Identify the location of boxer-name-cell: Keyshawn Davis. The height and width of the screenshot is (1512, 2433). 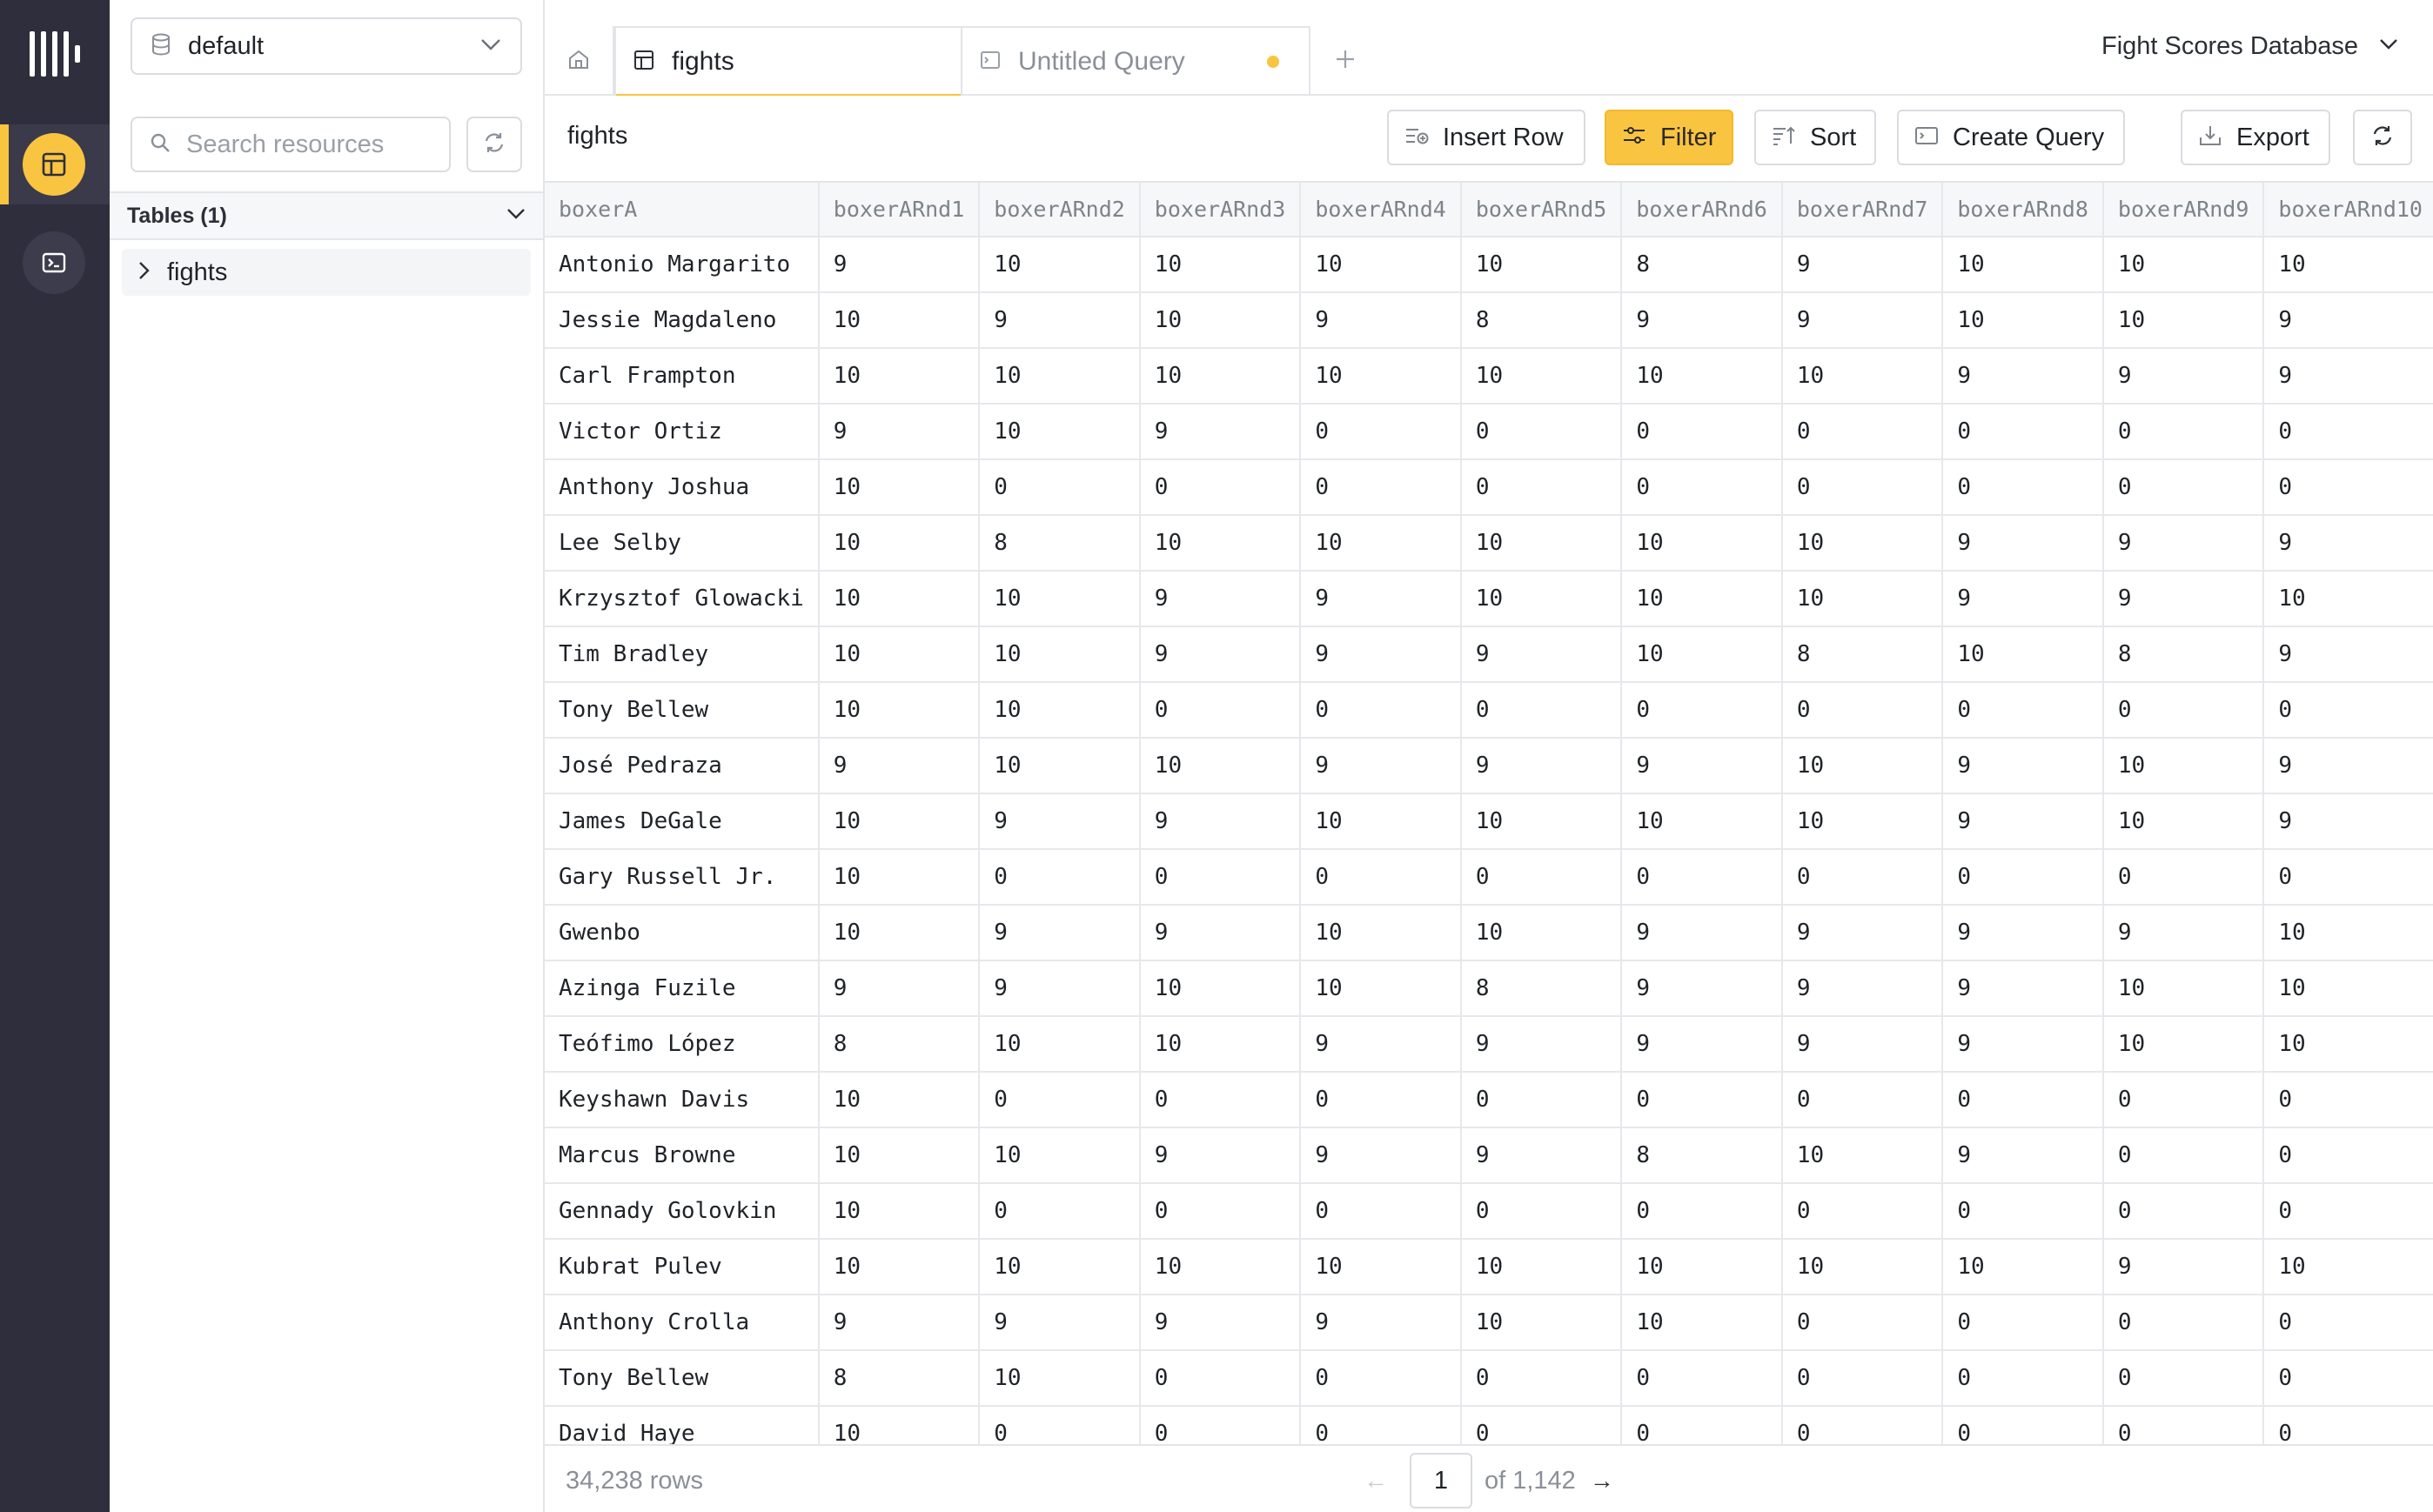
(683, 1100).